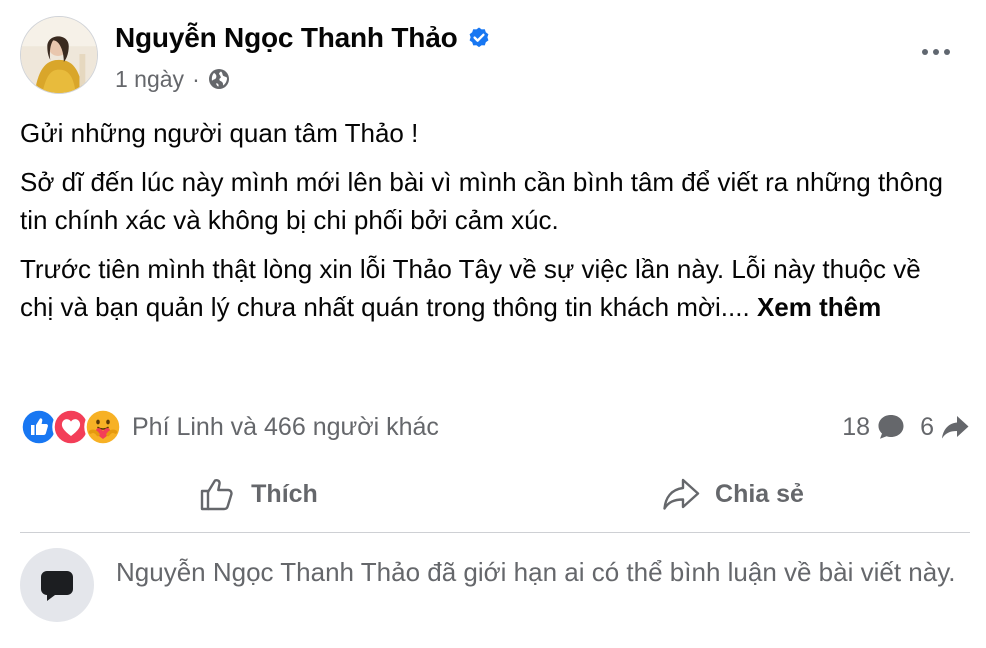 Image resolution: width=986 pixels, height=648 pixels. What do you see at coordinates (285, 427) in the screenshot?
I see `reaction-summary-text: Phí Linh và 466 người khác` at bounding box center [285, 427].